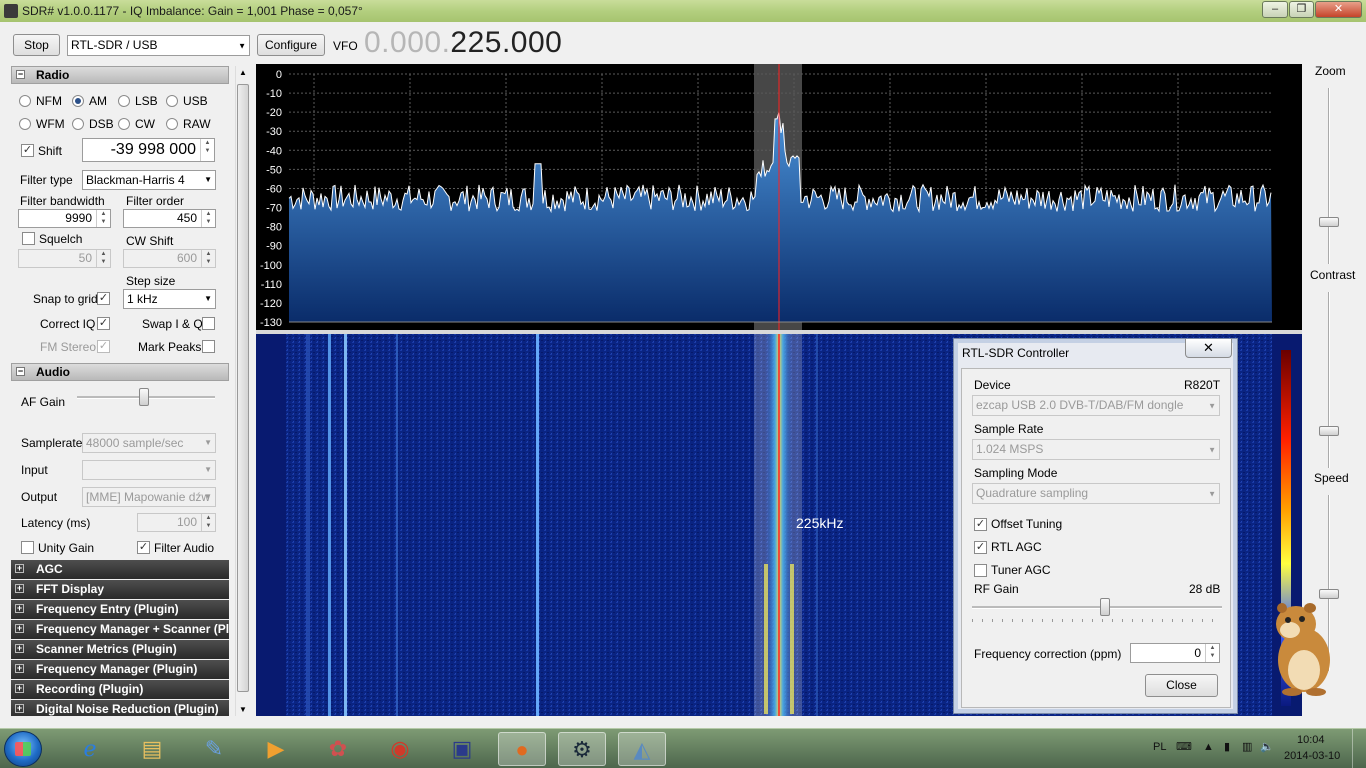  What do you see at coordinates (25, 101) in the screenshot?
I see `mode-radio-nfm` at bounding box center [25, 101].